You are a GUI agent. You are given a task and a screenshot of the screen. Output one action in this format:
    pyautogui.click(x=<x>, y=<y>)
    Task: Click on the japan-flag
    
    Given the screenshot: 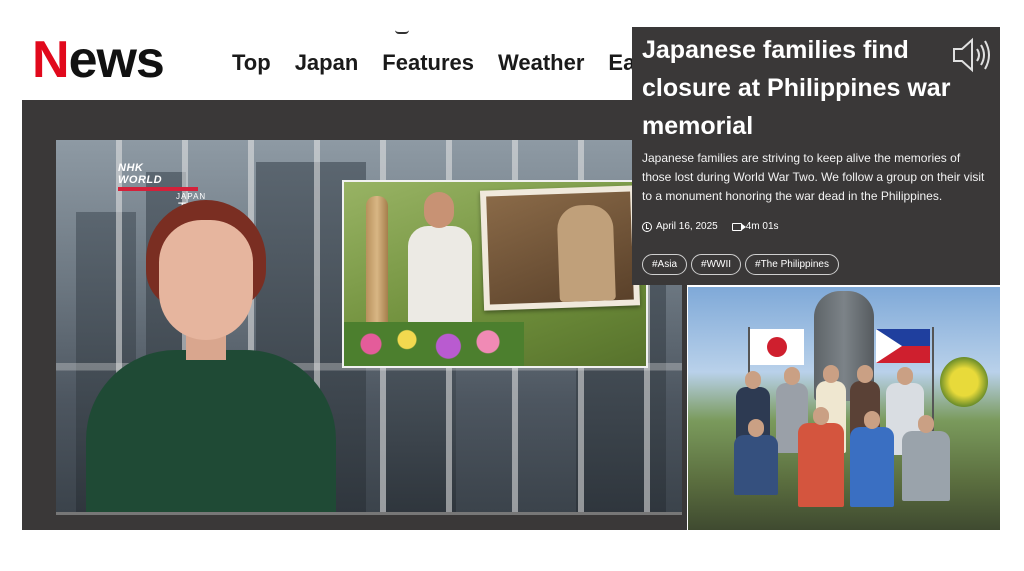 What is the action you would take?
    pyautogui.click(x=777, y=347)
    